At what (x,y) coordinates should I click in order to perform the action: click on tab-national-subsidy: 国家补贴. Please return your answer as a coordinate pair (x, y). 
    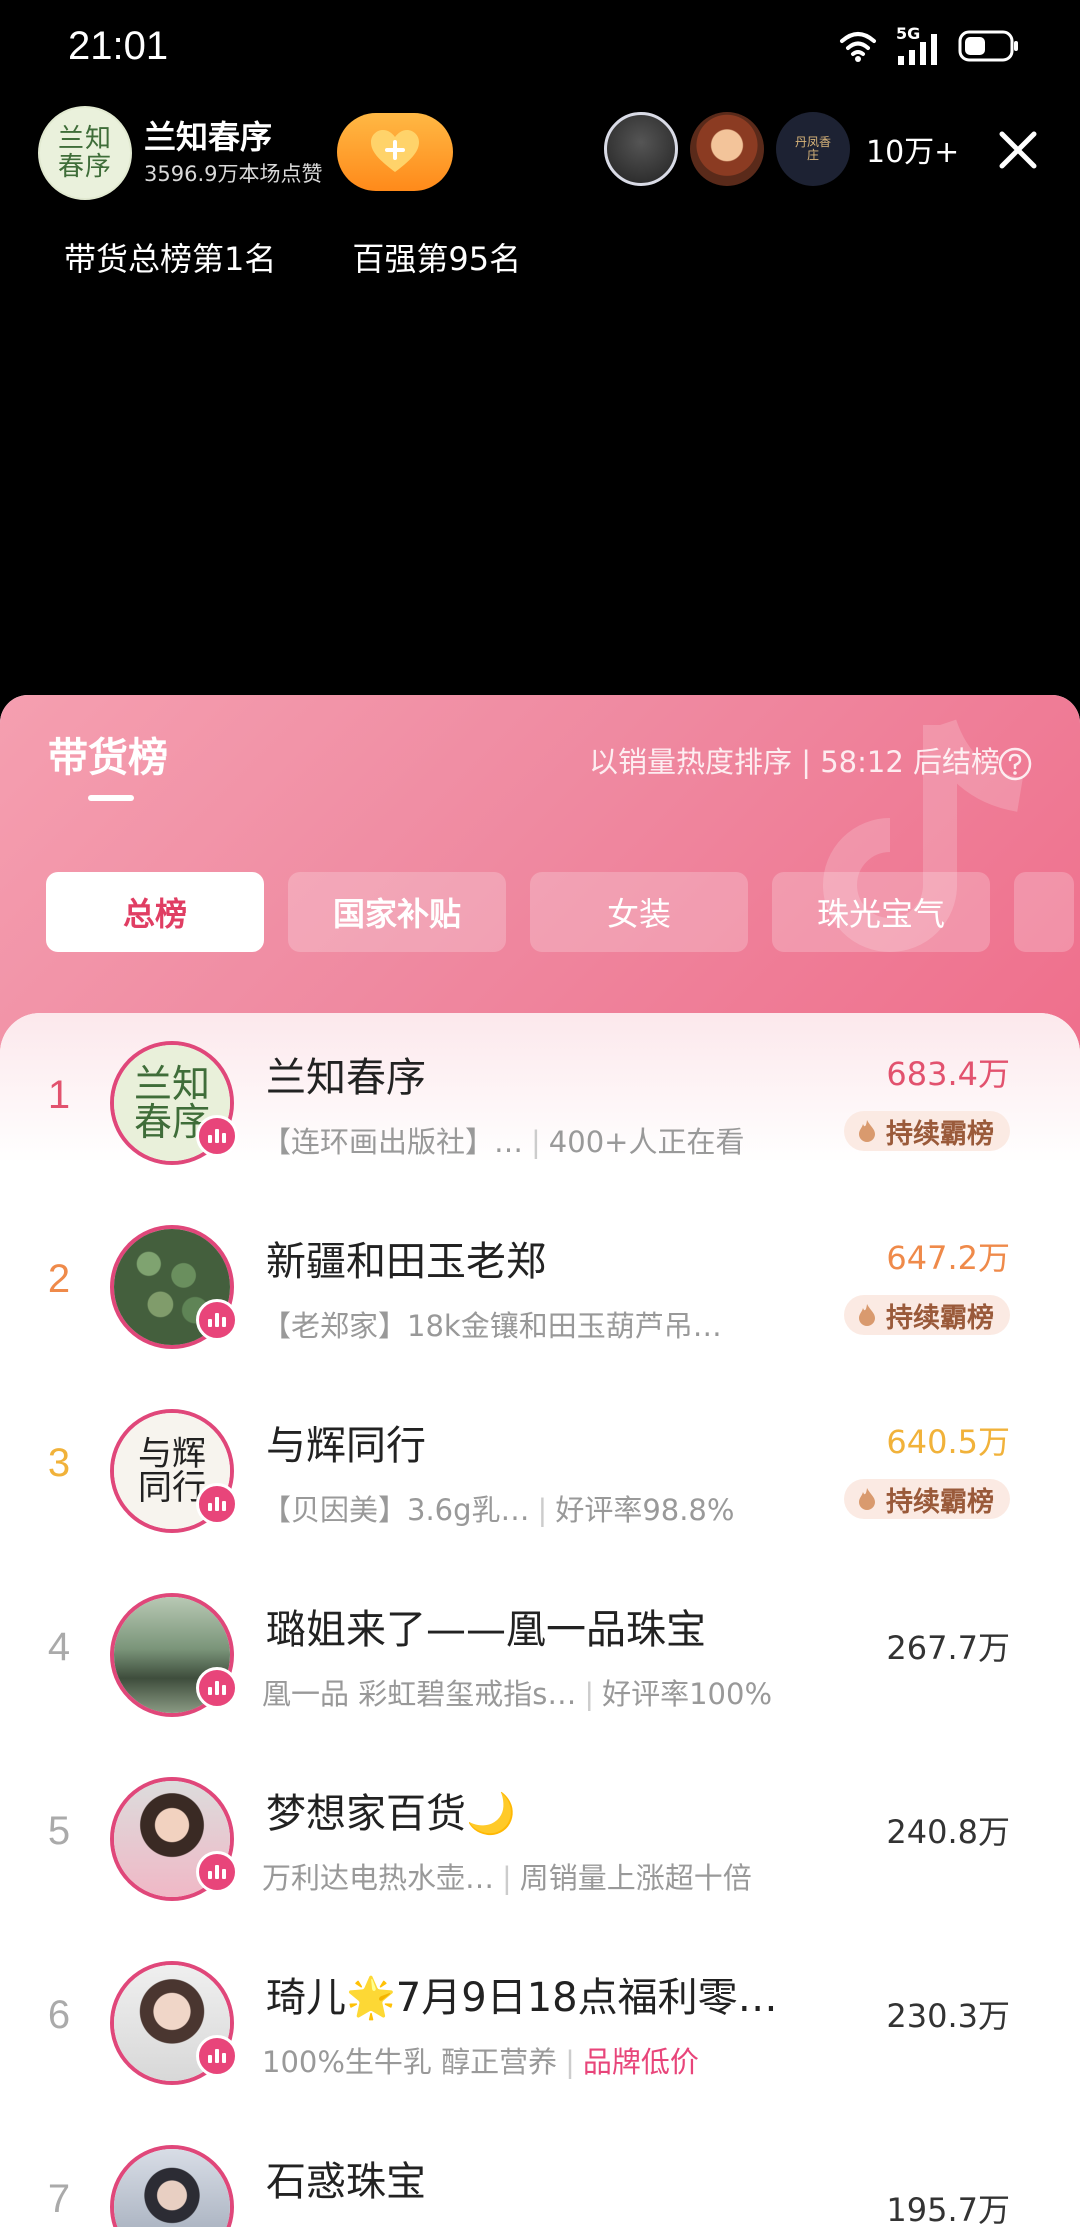
    Looking at the image, I should click on (397, 912).